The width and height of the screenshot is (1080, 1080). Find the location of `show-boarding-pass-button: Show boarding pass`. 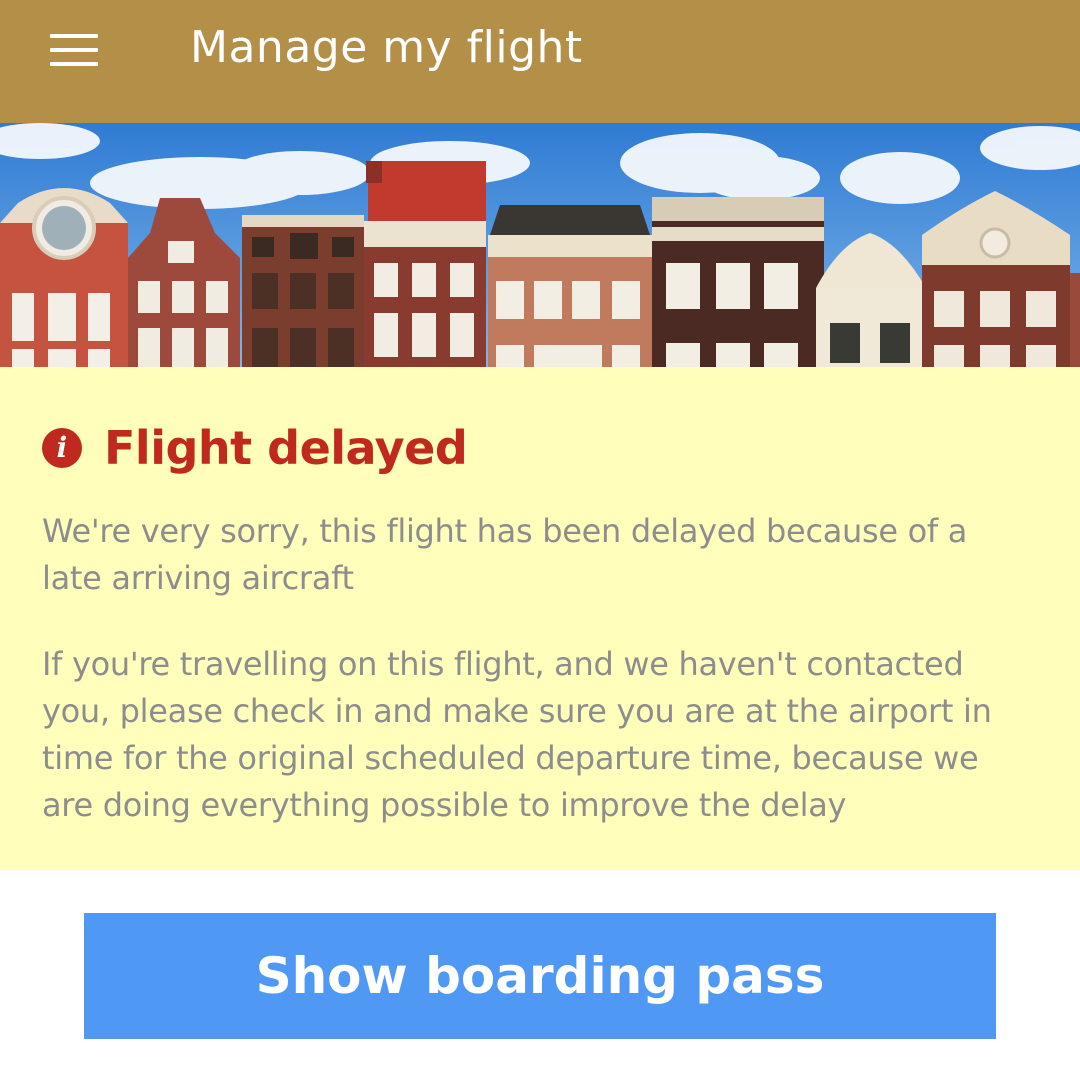

show-boarding-pass-button: Show boarding pass is located at coordinates (540, 976).